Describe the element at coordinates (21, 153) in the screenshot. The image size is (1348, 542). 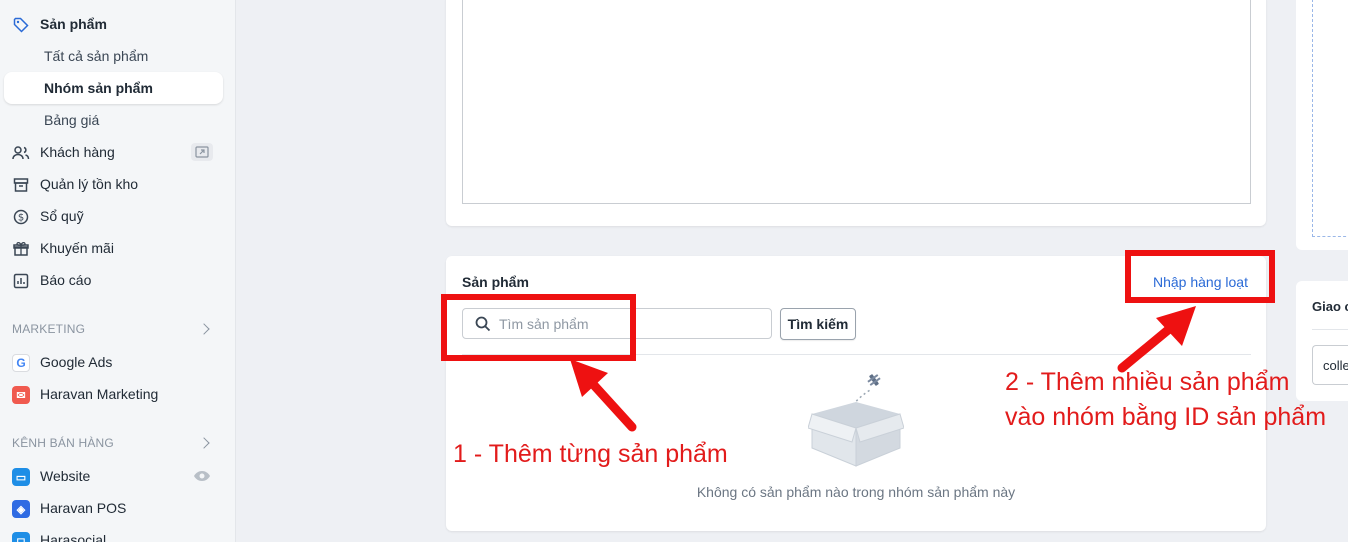
I see `users-icon` at that location.